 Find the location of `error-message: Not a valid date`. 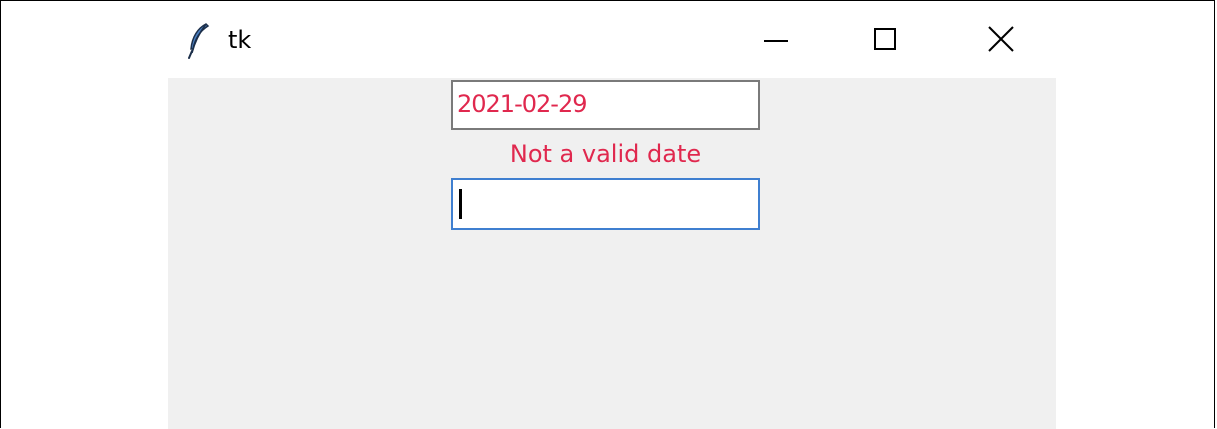

error-message: Not a valid date is located at coordinates (605, 154).